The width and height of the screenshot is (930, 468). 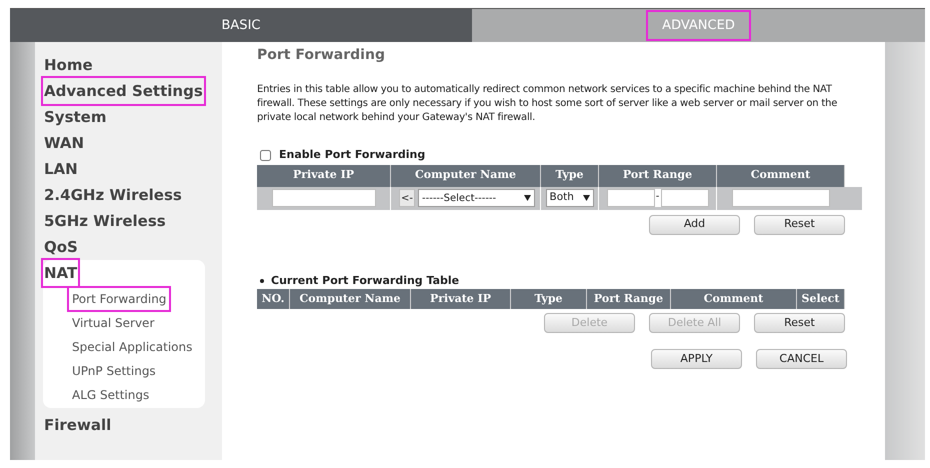 What do you see at coordinates (684, 198) in the screenshot?
I see `port-end-field` at bounding box center [684, 198].